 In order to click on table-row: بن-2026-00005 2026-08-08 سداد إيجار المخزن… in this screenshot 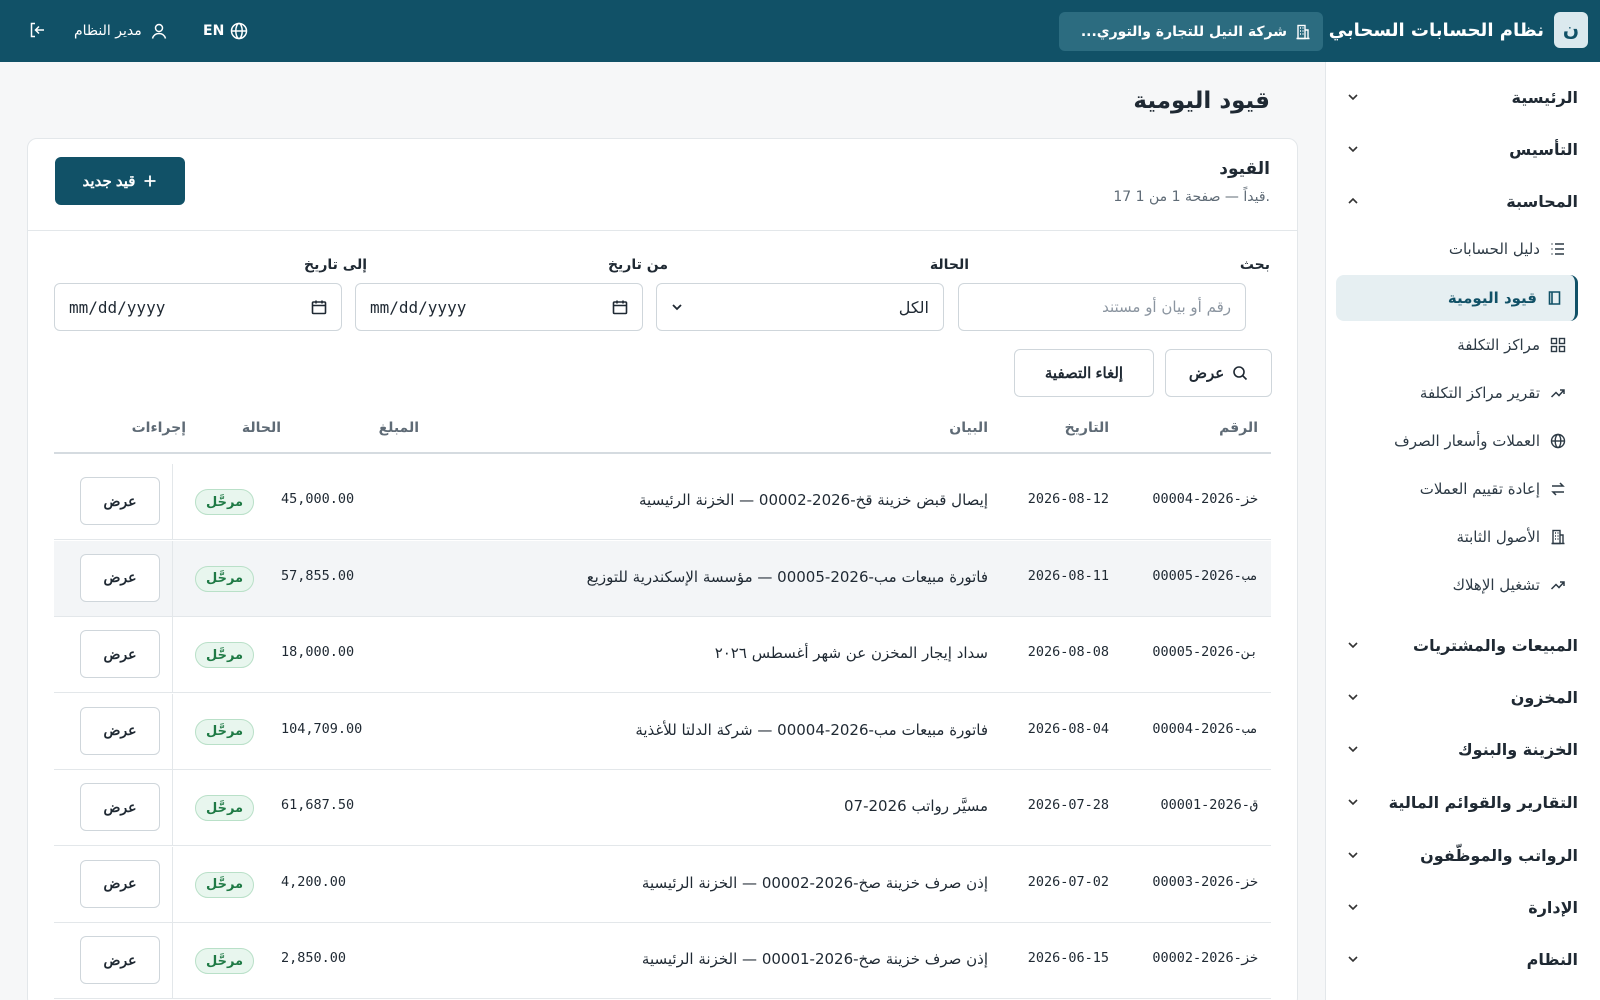, I will do `click(662, 655)`.